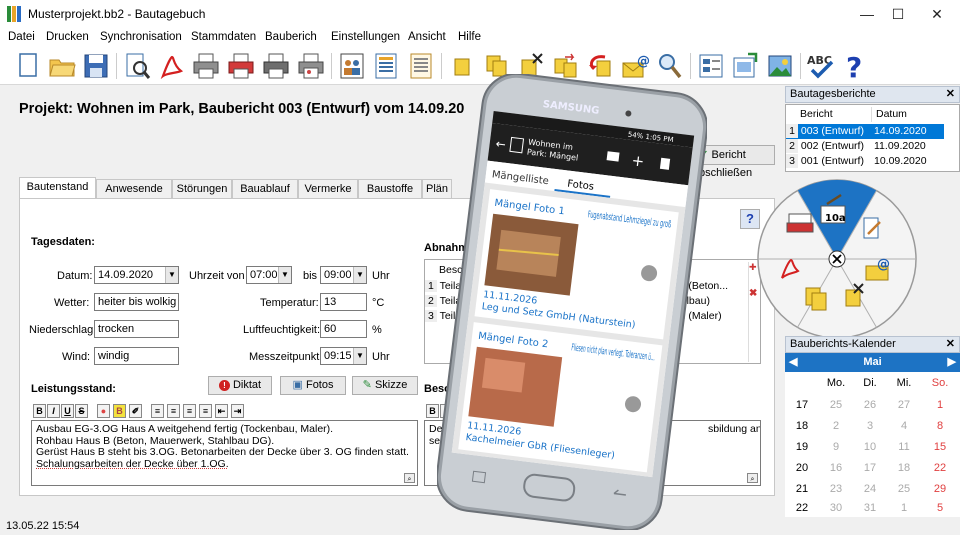  What do you see at coordinates (137, 66) in the screenshot?
I see `print-preview-icon` at bounding box center [137, 66].